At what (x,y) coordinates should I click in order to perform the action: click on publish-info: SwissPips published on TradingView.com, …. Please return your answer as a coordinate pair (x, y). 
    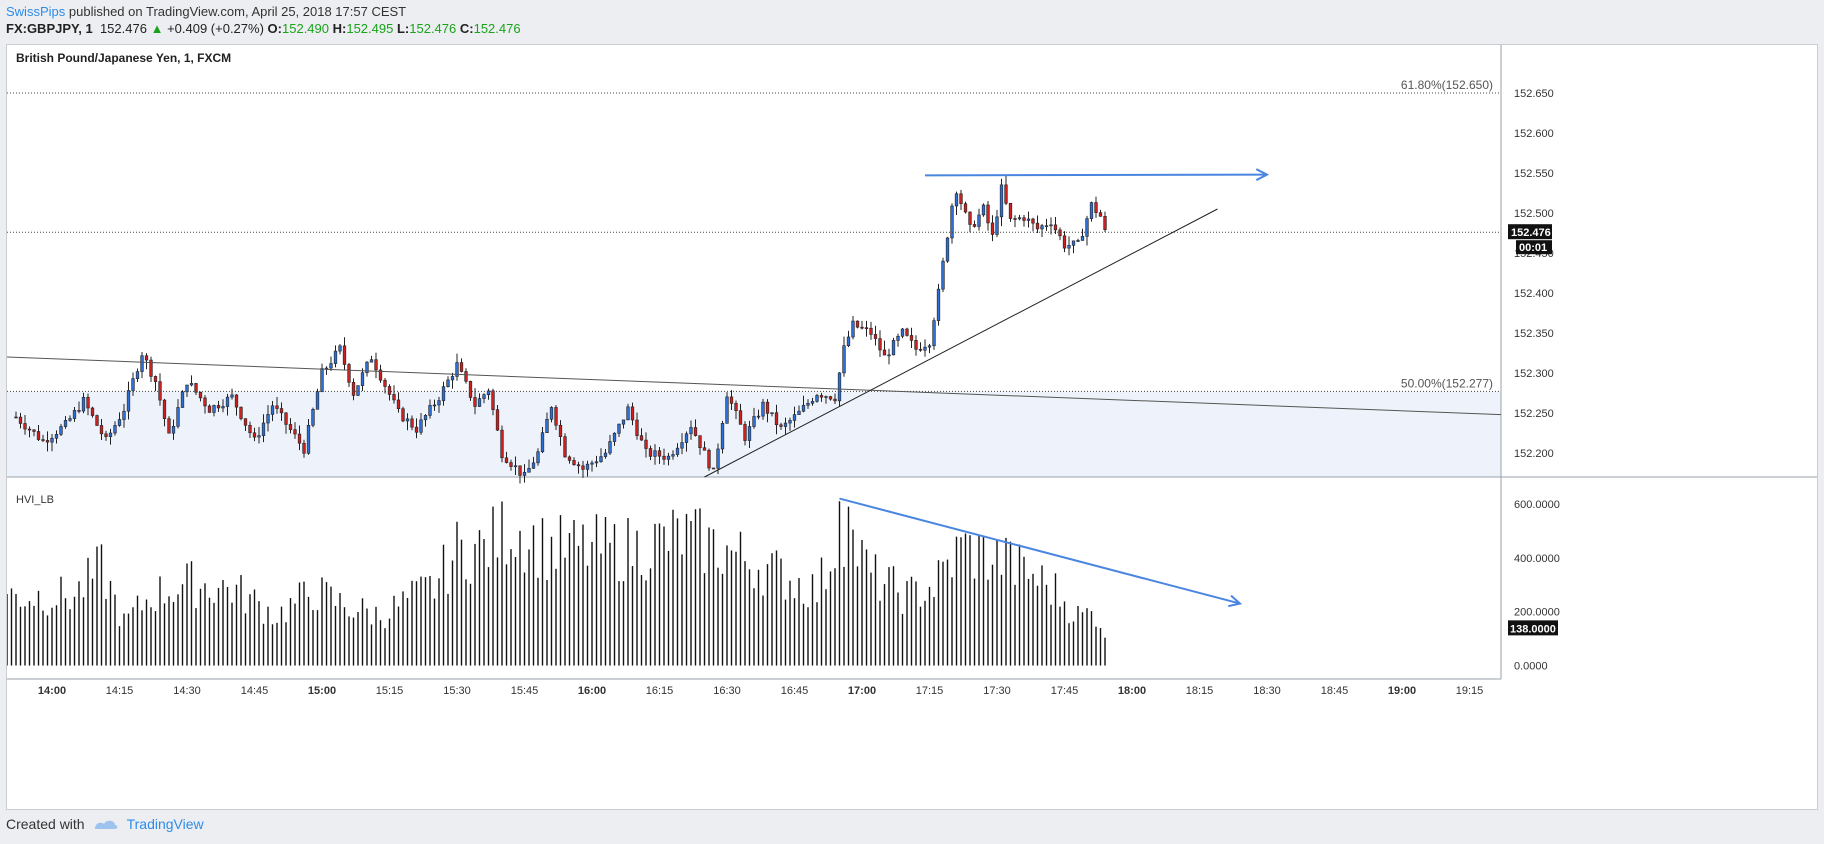
    Looking at the image, I should click on (206, 11).